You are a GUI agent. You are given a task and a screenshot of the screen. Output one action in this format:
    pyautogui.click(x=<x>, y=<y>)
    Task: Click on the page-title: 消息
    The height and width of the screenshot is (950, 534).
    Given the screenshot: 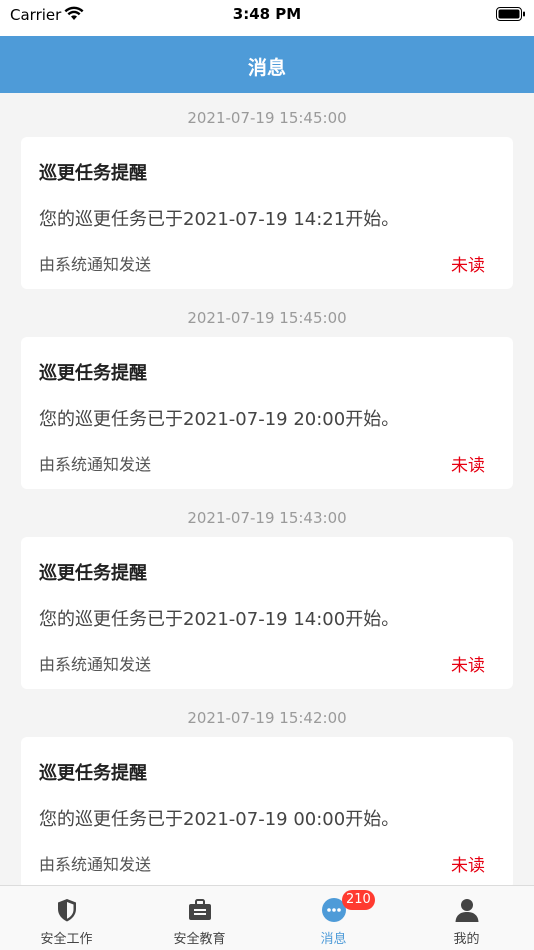 What is the action you would take?
    pyautogui.click(x=266, y=68)
    